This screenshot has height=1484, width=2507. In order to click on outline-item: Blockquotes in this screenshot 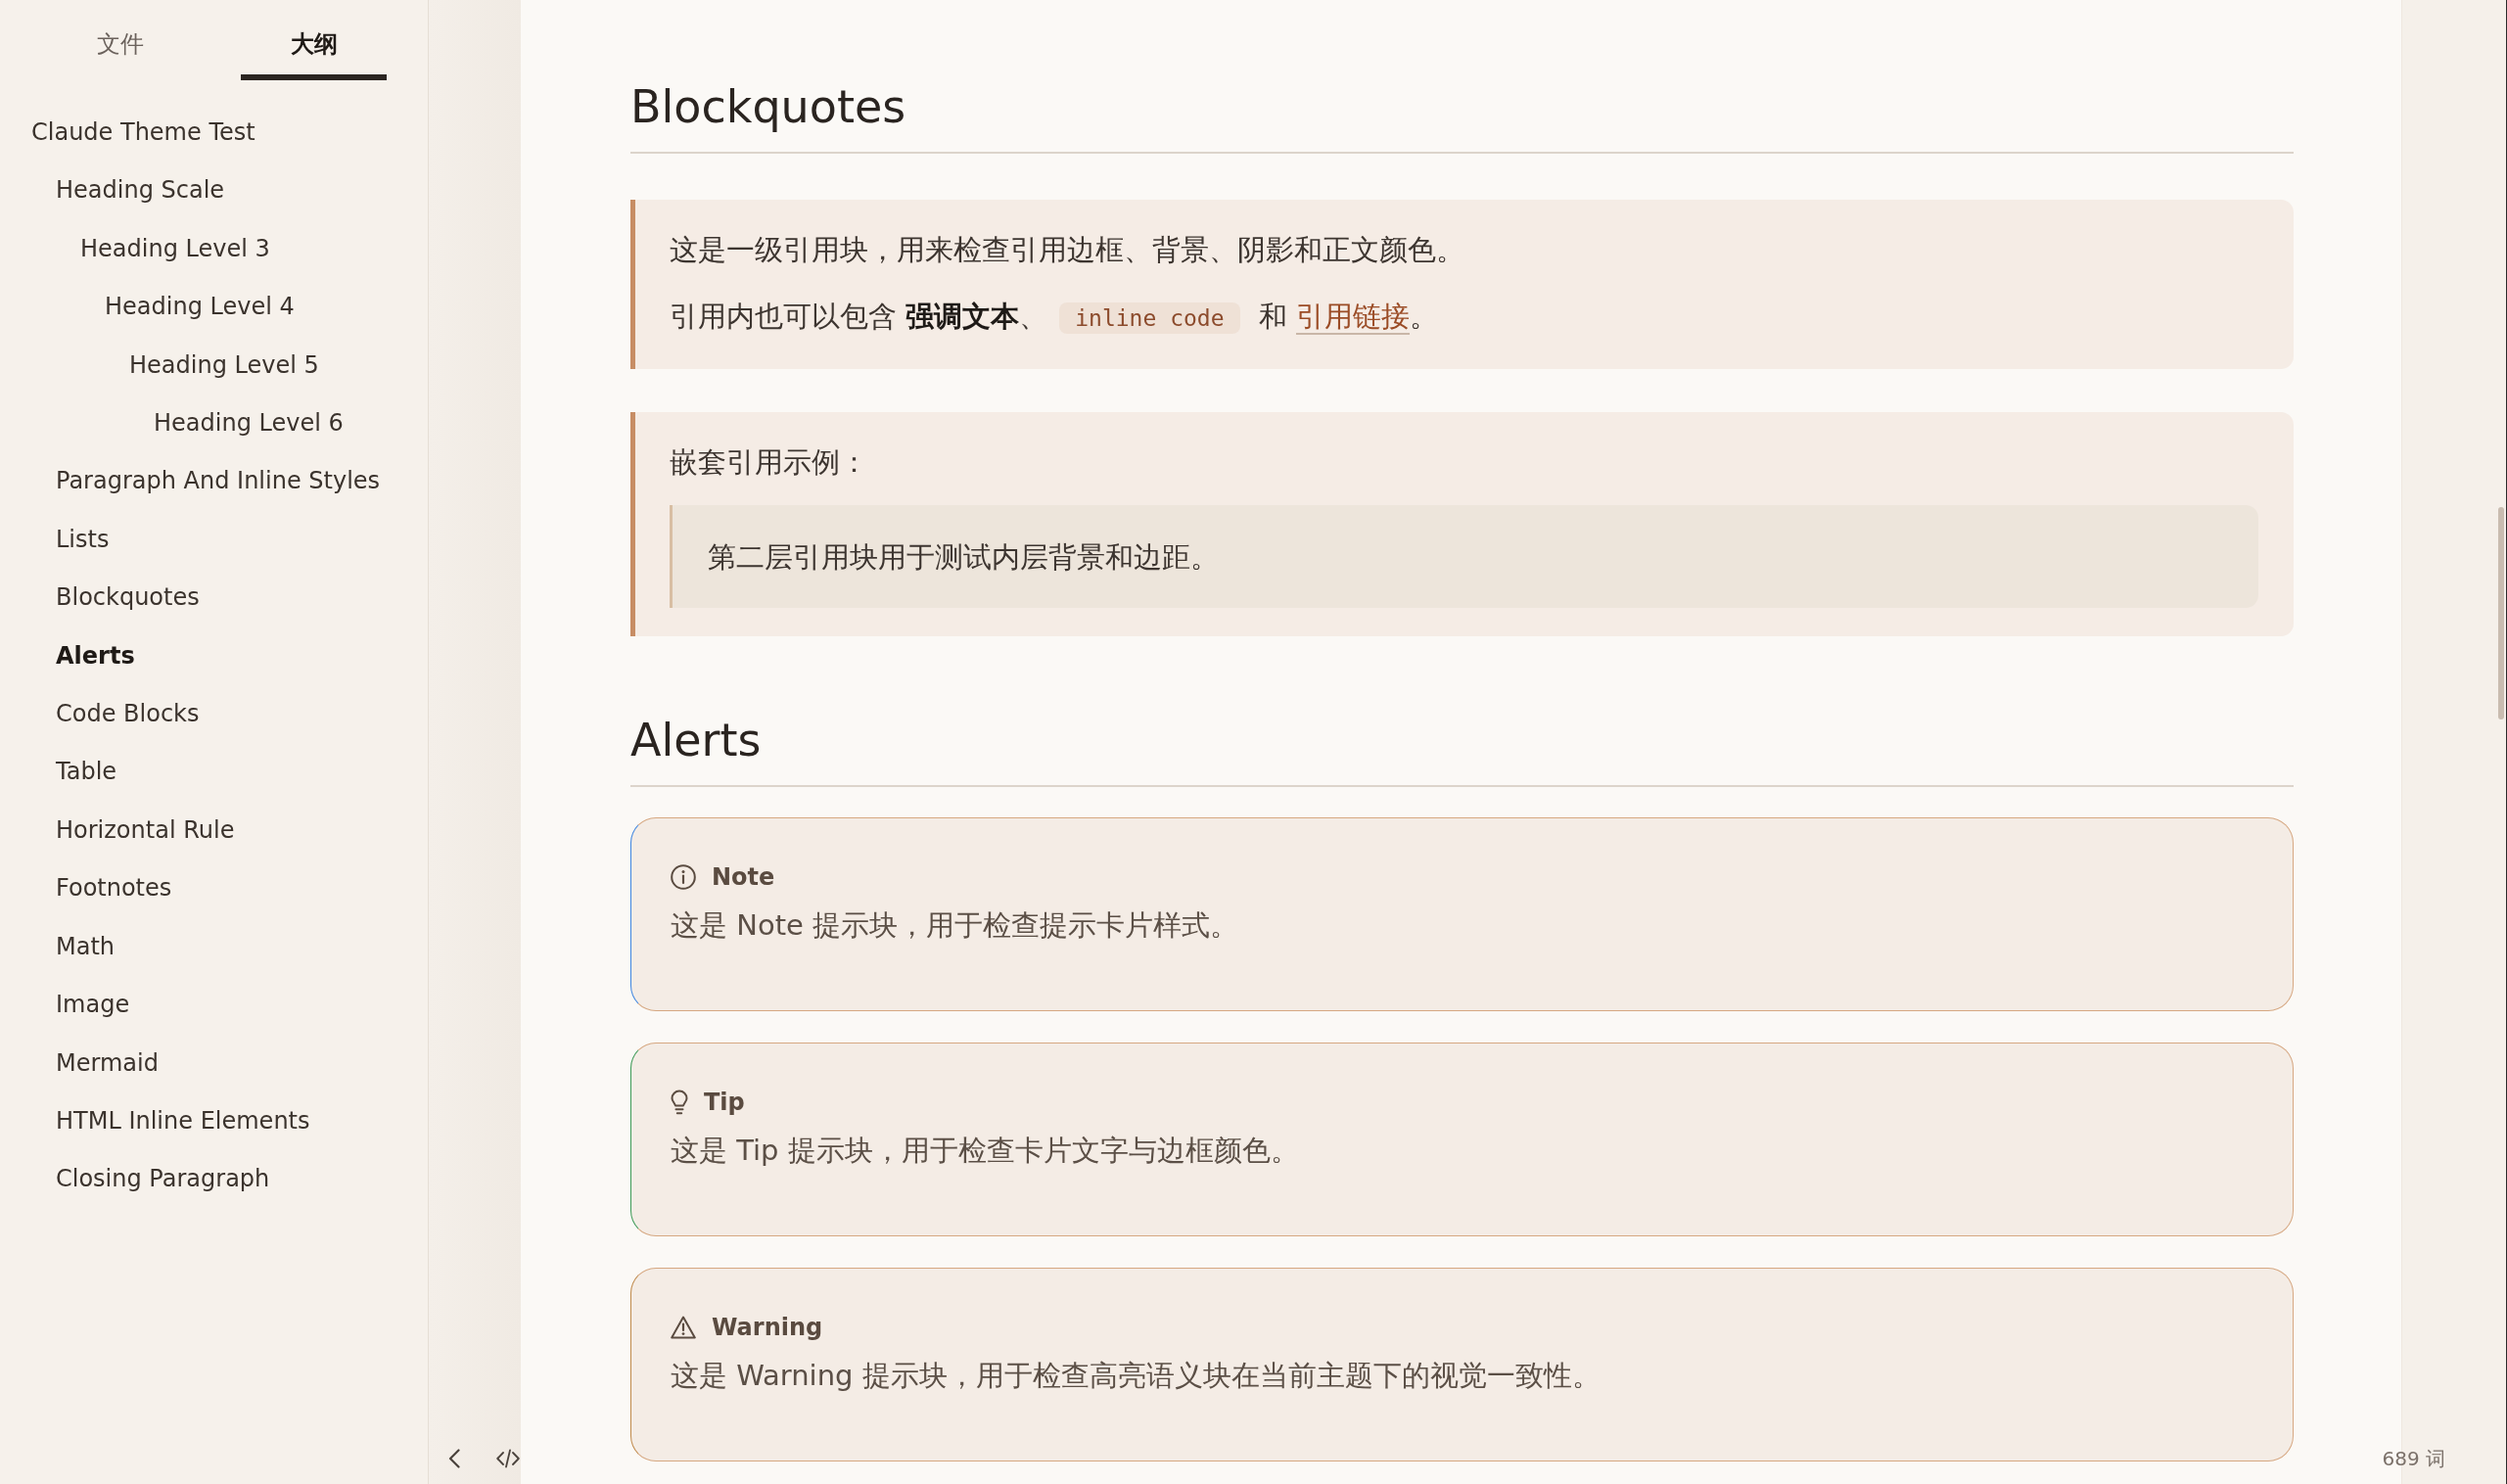, I will do `click(128, 598)`.